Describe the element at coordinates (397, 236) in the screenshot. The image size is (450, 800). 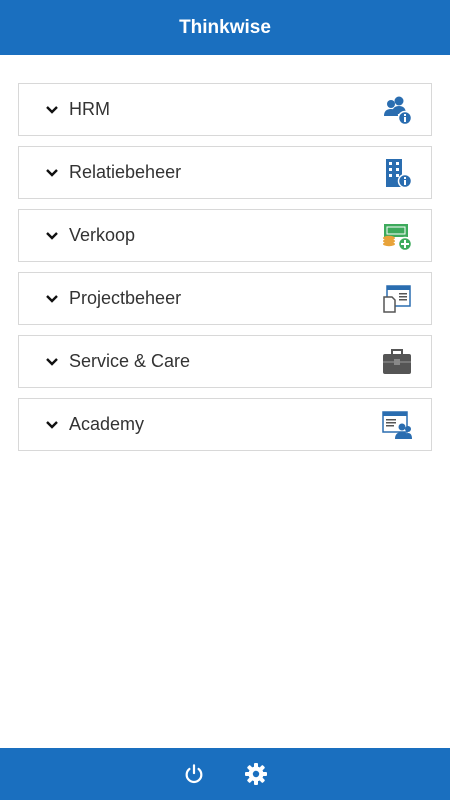
I see `money-add-icon` at that location.